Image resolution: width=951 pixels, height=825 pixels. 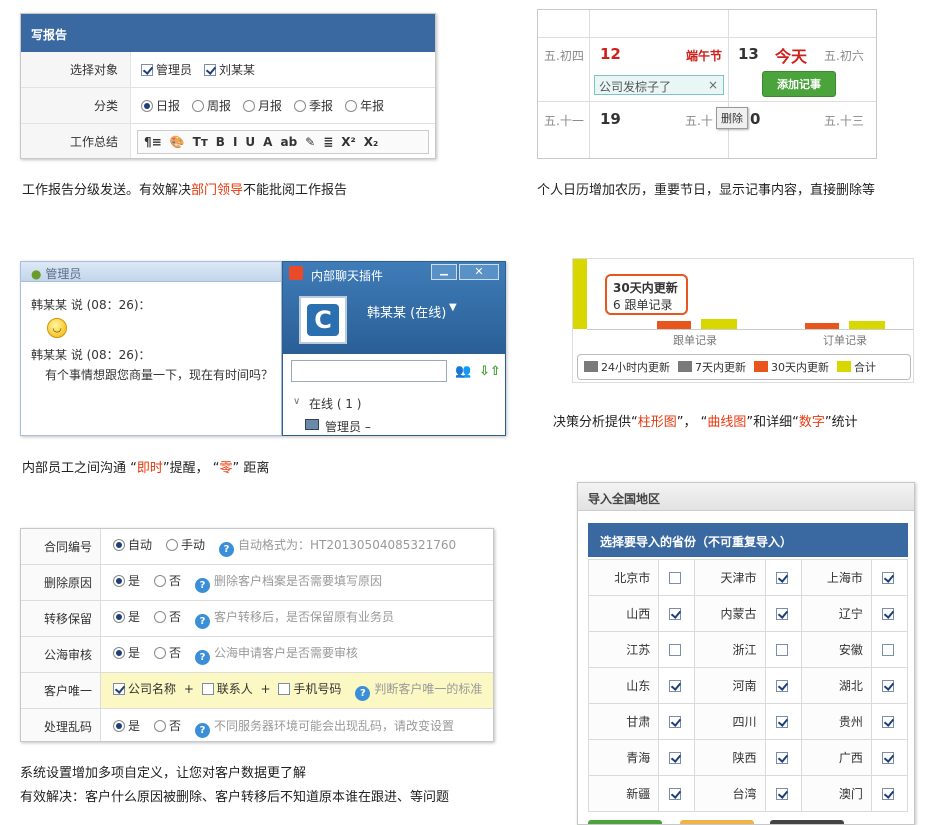 I want to click on search-input, so click(x=369, y=371).